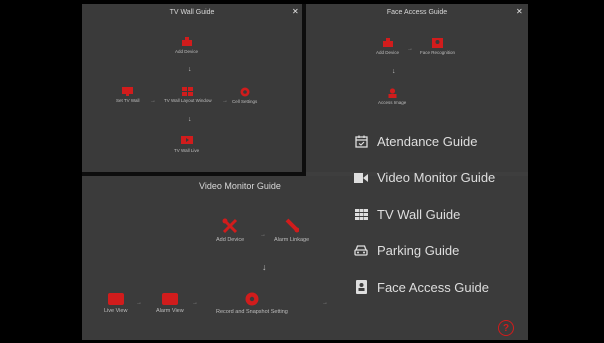  Describe the element at coordinates (169, 299) in the screenshot. I see `alarm-view-icon` at that location.